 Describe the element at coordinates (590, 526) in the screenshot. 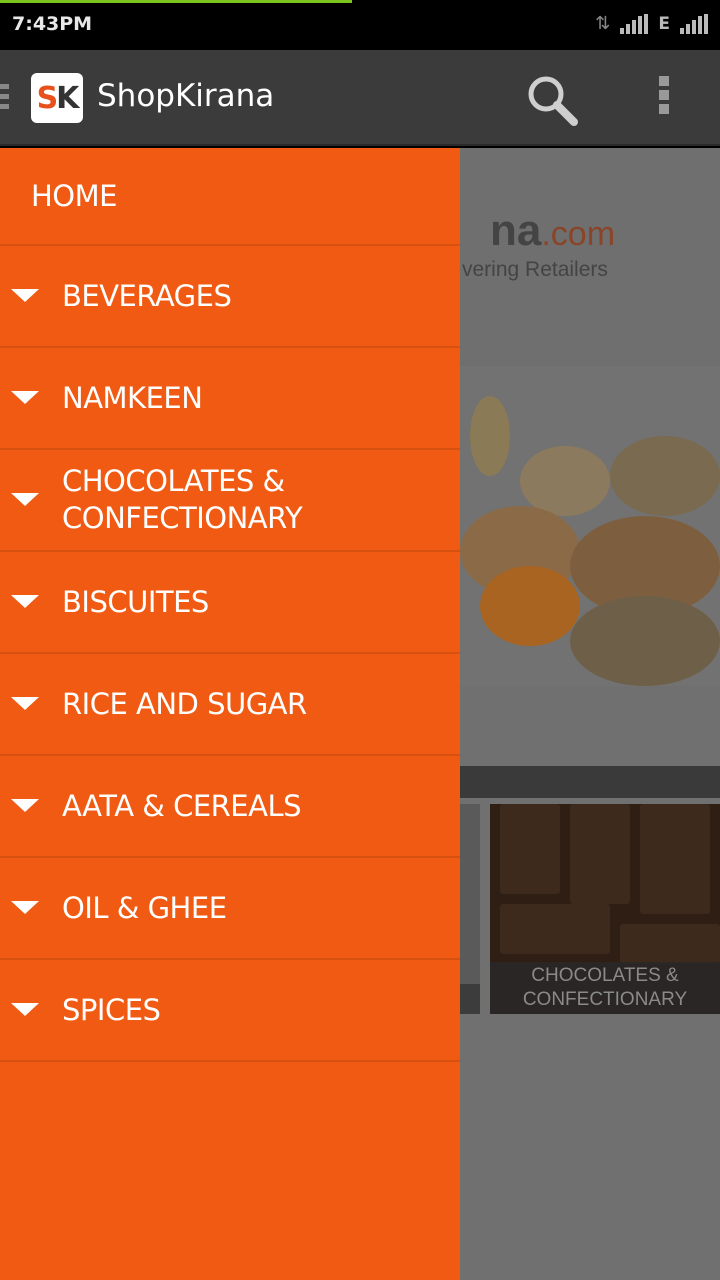

I see `dry-fruits-image` at that location.